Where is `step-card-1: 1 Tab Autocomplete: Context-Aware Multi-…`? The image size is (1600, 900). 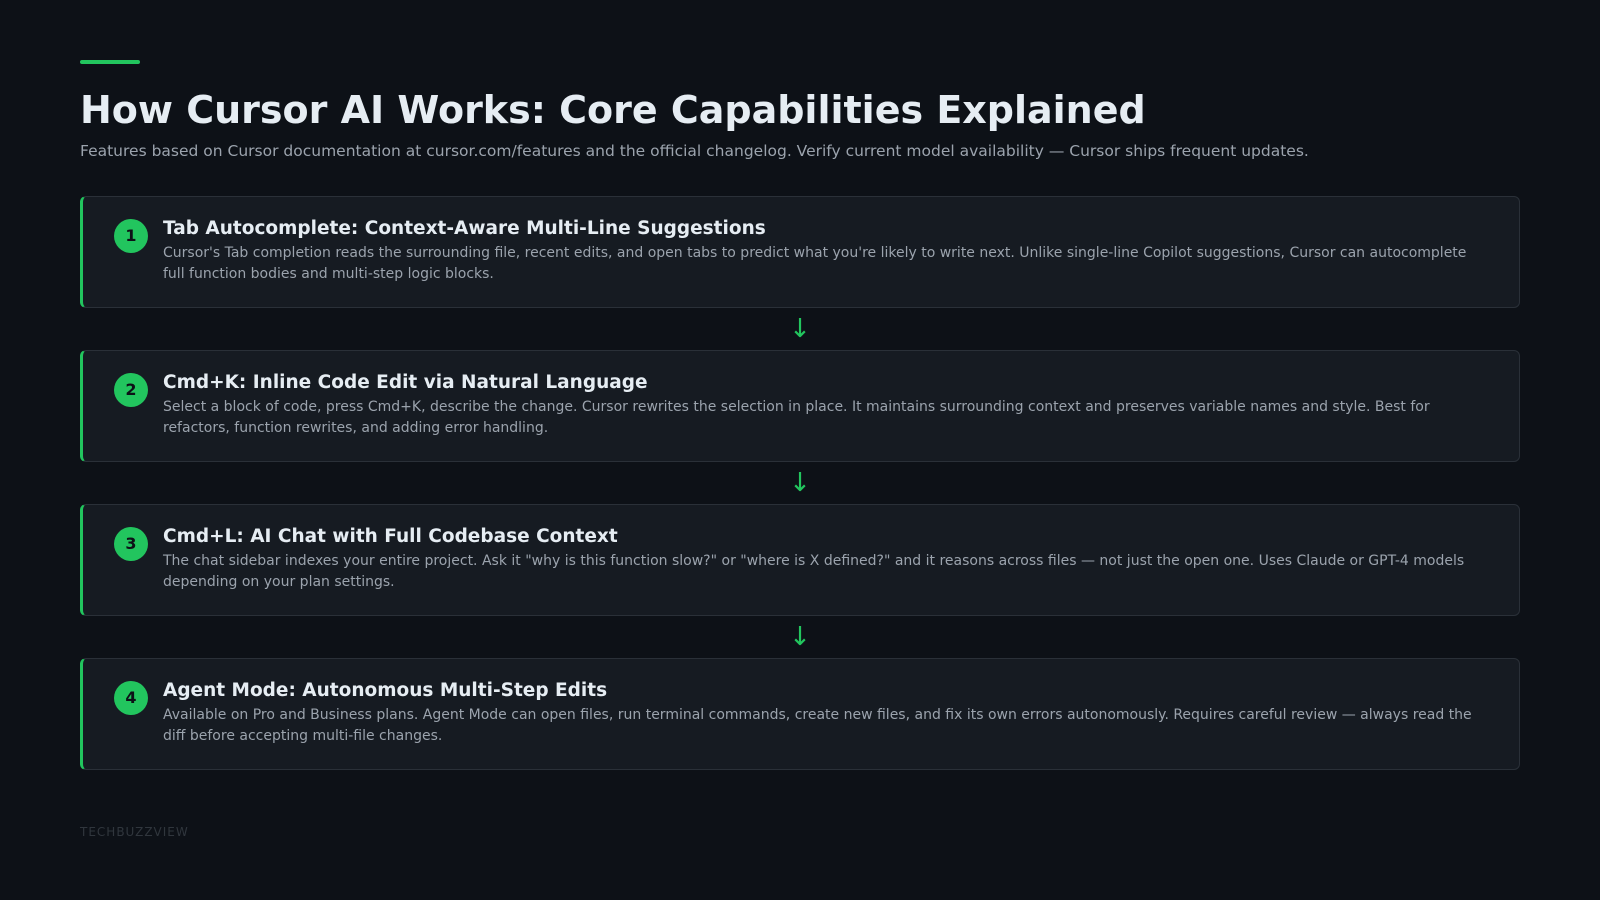
step-card-1: 1 Tab Autocomplete: Context-Aware Multi-… is located at coordinates (800, 252).